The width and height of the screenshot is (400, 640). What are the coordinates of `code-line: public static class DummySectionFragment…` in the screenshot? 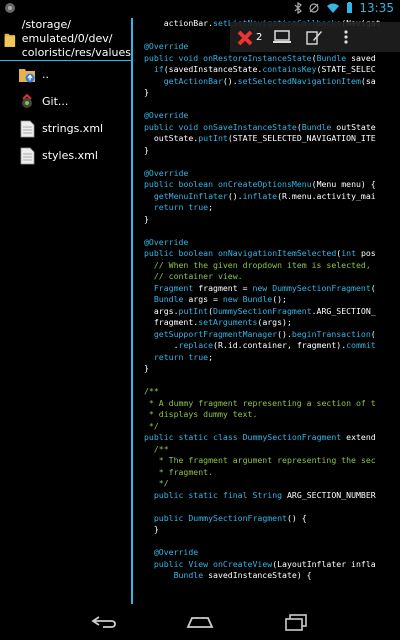 It's located at (260, 437).